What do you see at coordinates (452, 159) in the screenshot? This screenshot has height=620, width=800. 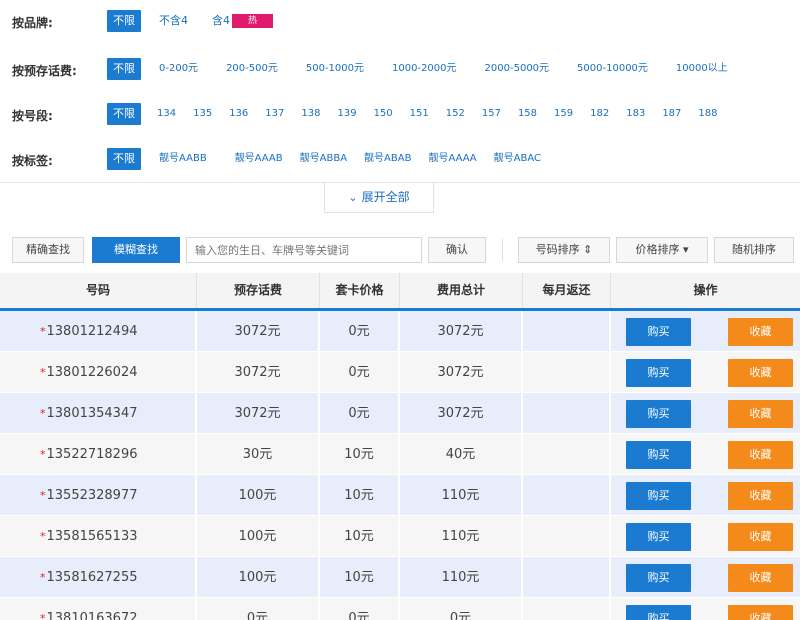 I see `filter-option: 靓号AAAA` at bounding box center [452, 159].